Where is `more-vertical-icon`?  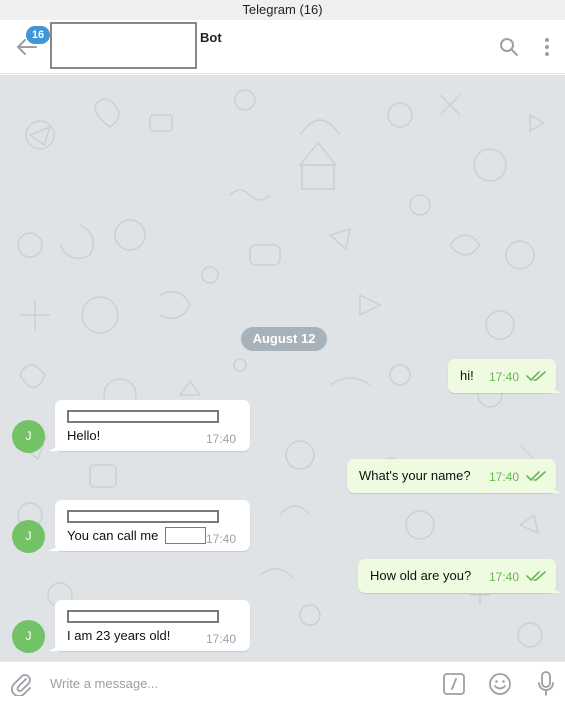 more-vertical-icon is located at coordinates (547, 47).